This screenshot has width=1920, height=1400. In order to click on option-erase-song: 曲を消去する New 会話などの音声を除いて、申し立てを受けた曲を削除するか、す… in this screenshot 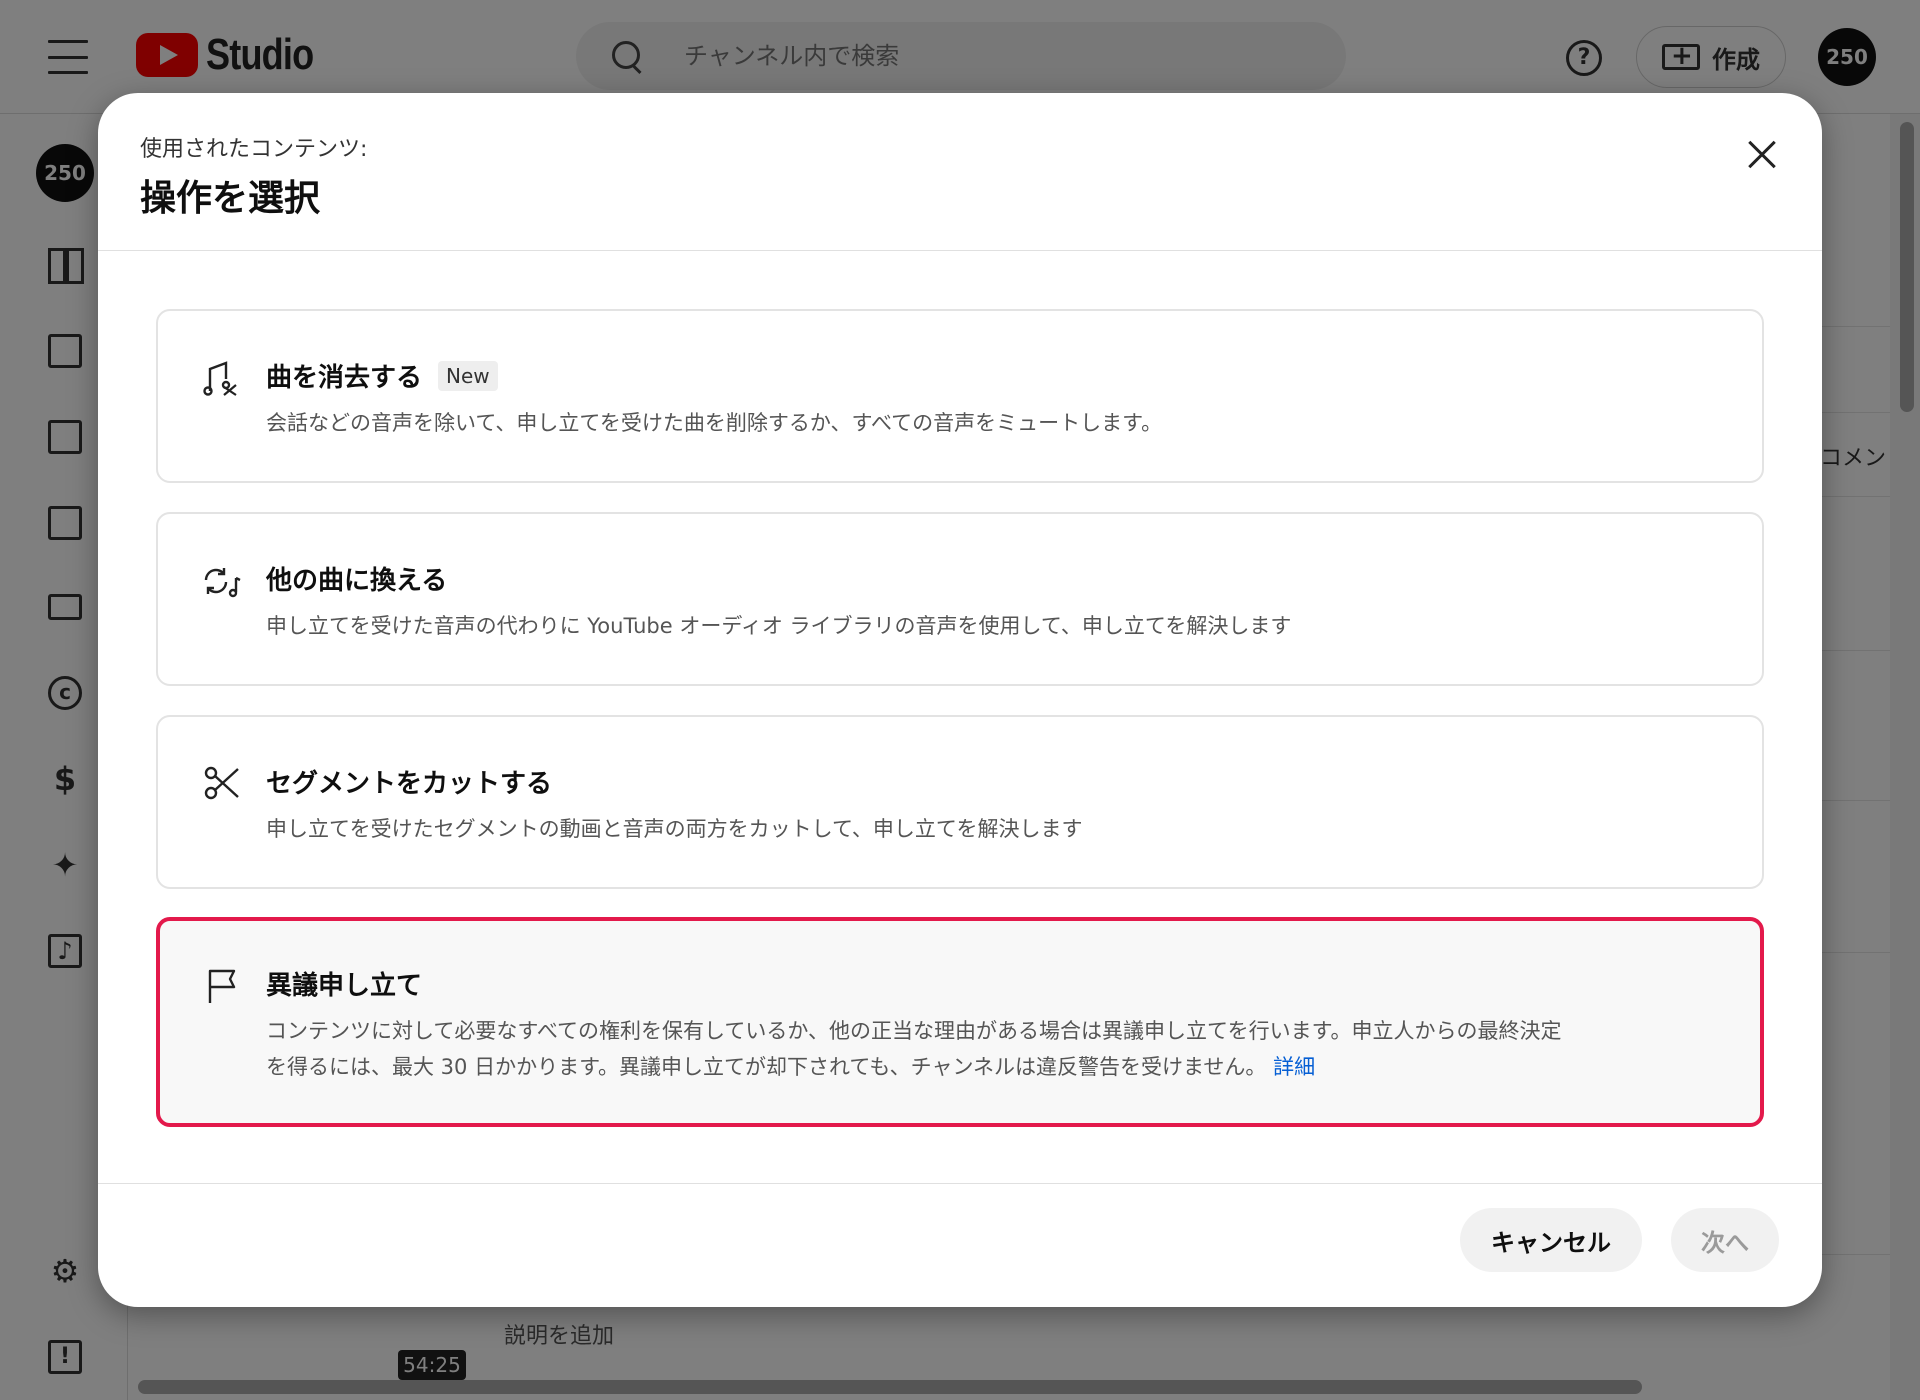, I will do `click(960, 396)`.